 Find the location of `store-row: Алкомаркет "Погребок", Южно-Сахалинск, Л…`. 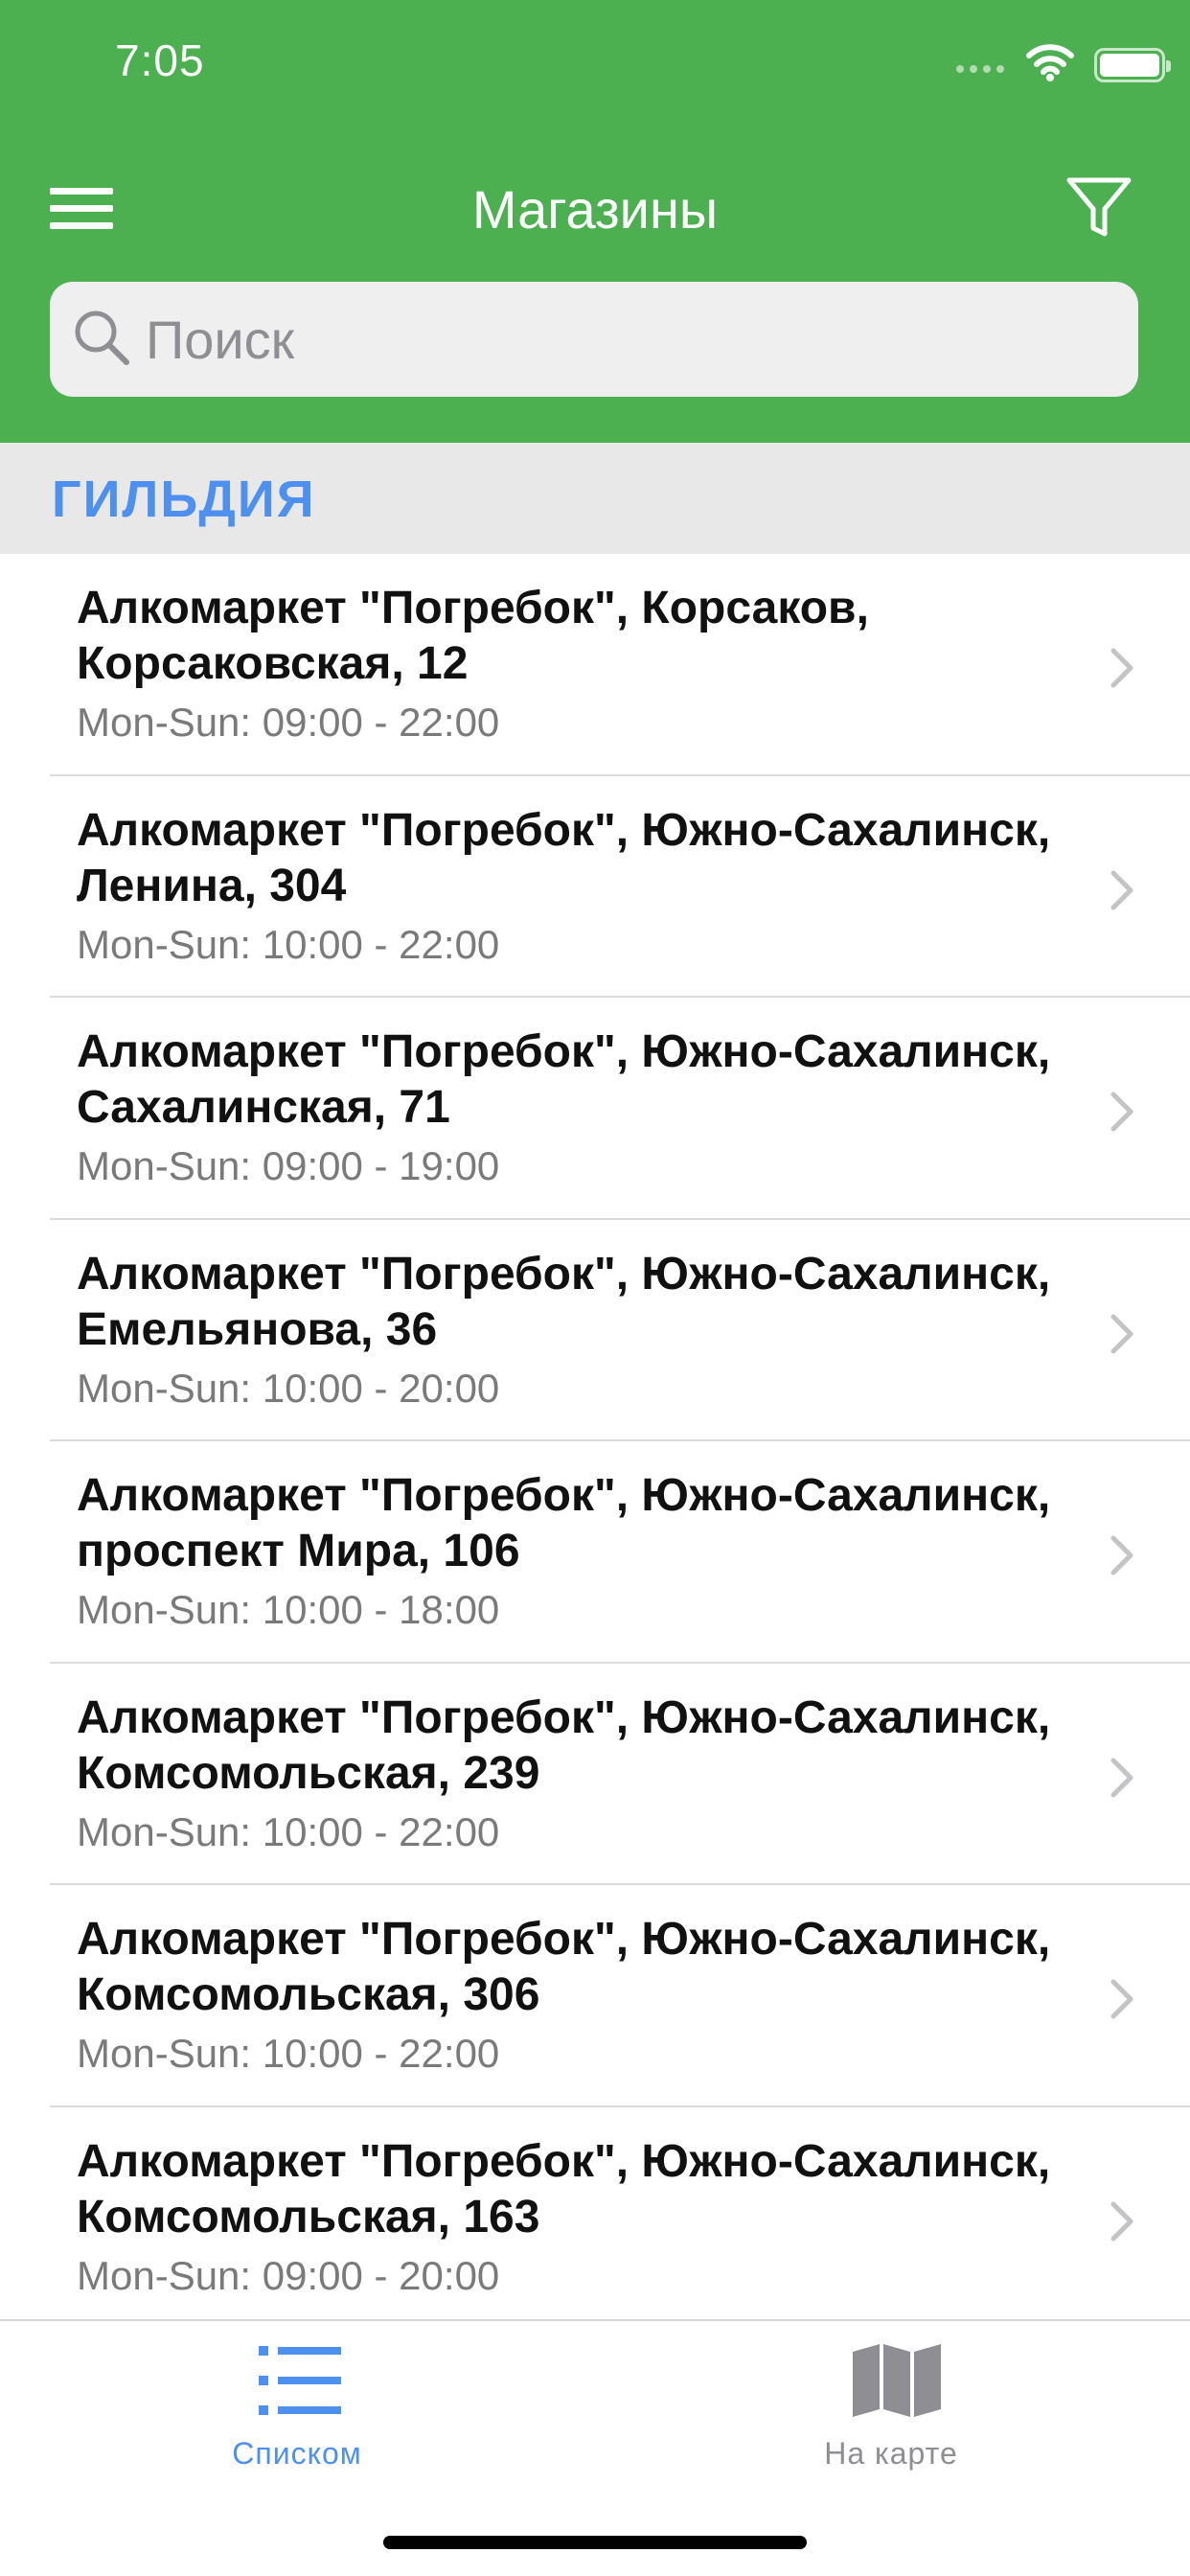

store-row: Алкомаркет "Погребок", Южно-Сахалинск, Л… is located at coordinates (595, 887).